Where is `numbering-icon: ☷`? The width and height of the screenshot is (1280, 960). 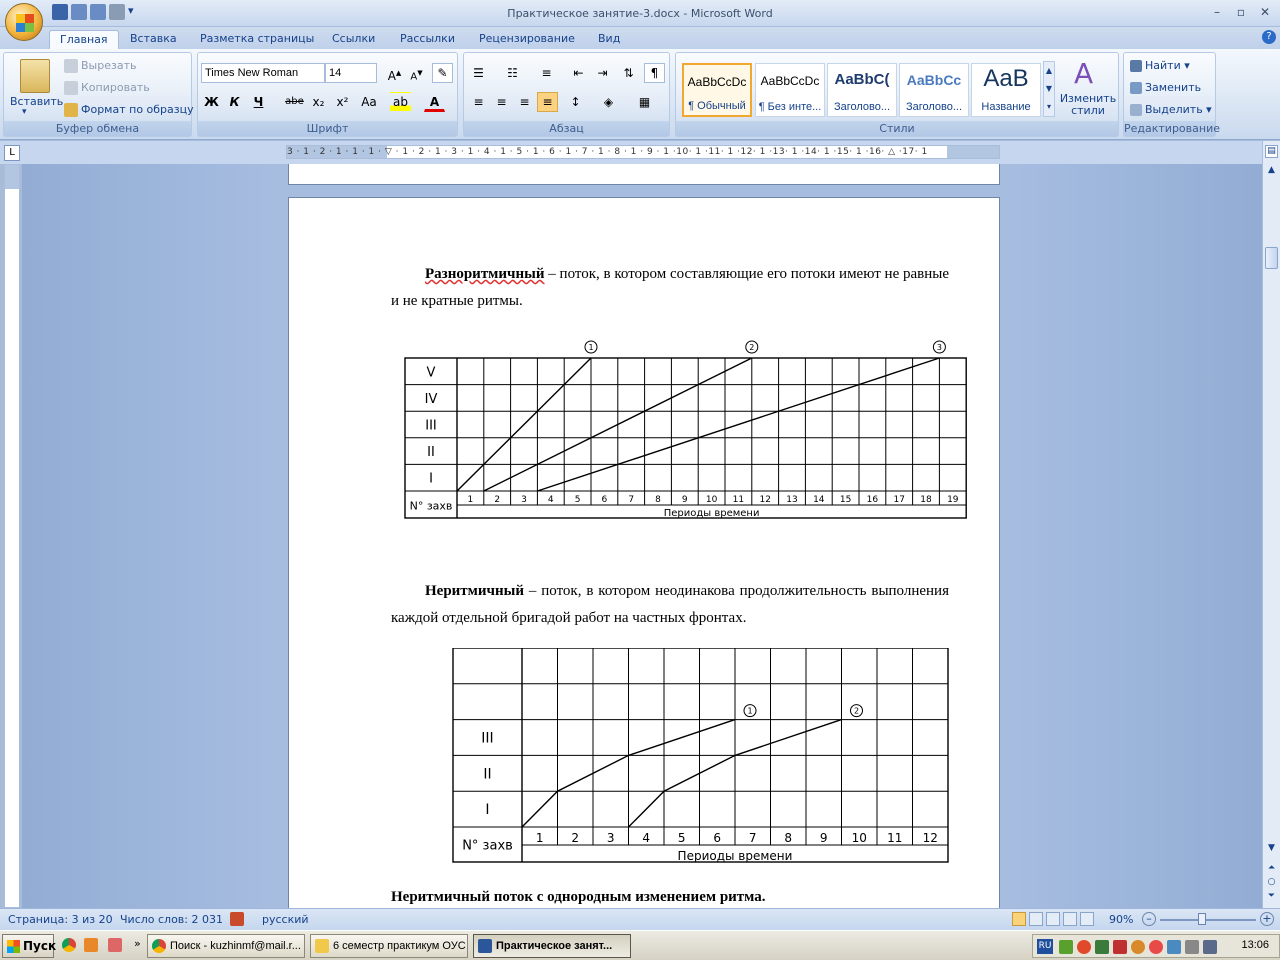 numbering-icon: ☷ is located at coordinates (512, 73).